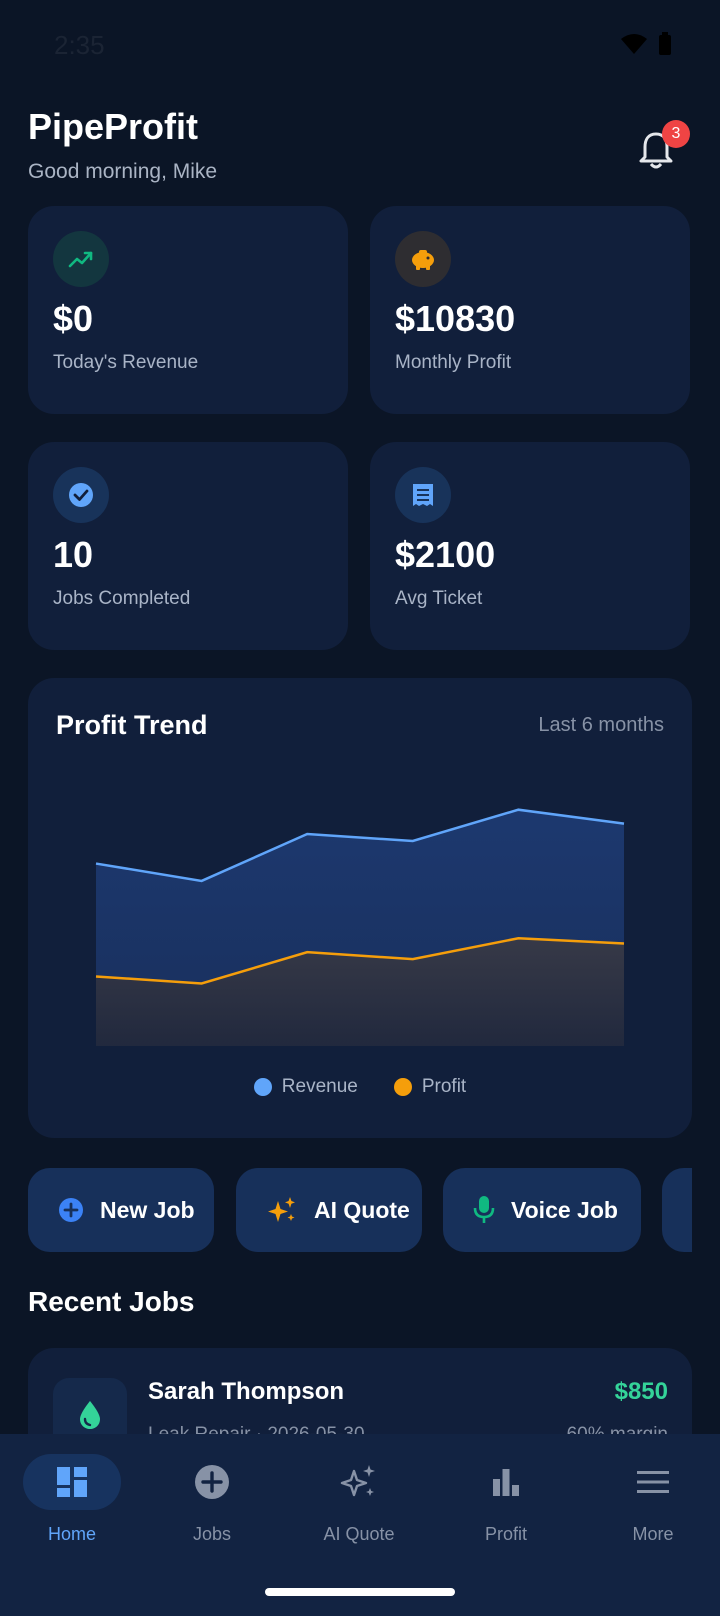  Describe the element at coordinates (676, 134) in the screenshot. I see `notification-badge: 3` at that location.